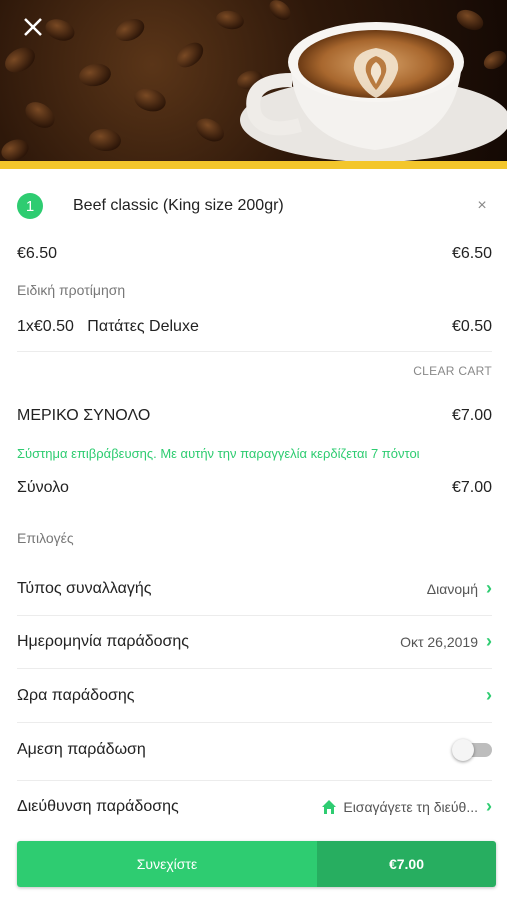 The image size is (507, 900). What do you see at coordinates (30, 206) in the screenshot?
I see `item-quantity-badge: 1` at bounding box center [30, 206].